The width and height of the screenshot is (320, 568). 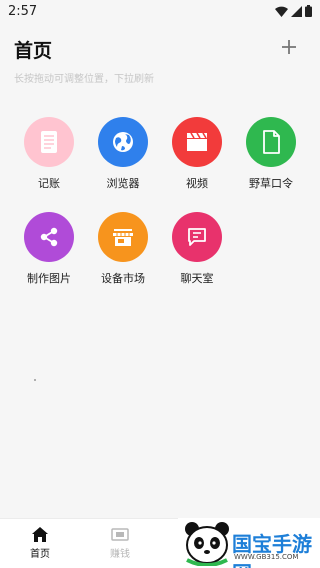 I want to click on plus-icon, so click(x=289, y=47).